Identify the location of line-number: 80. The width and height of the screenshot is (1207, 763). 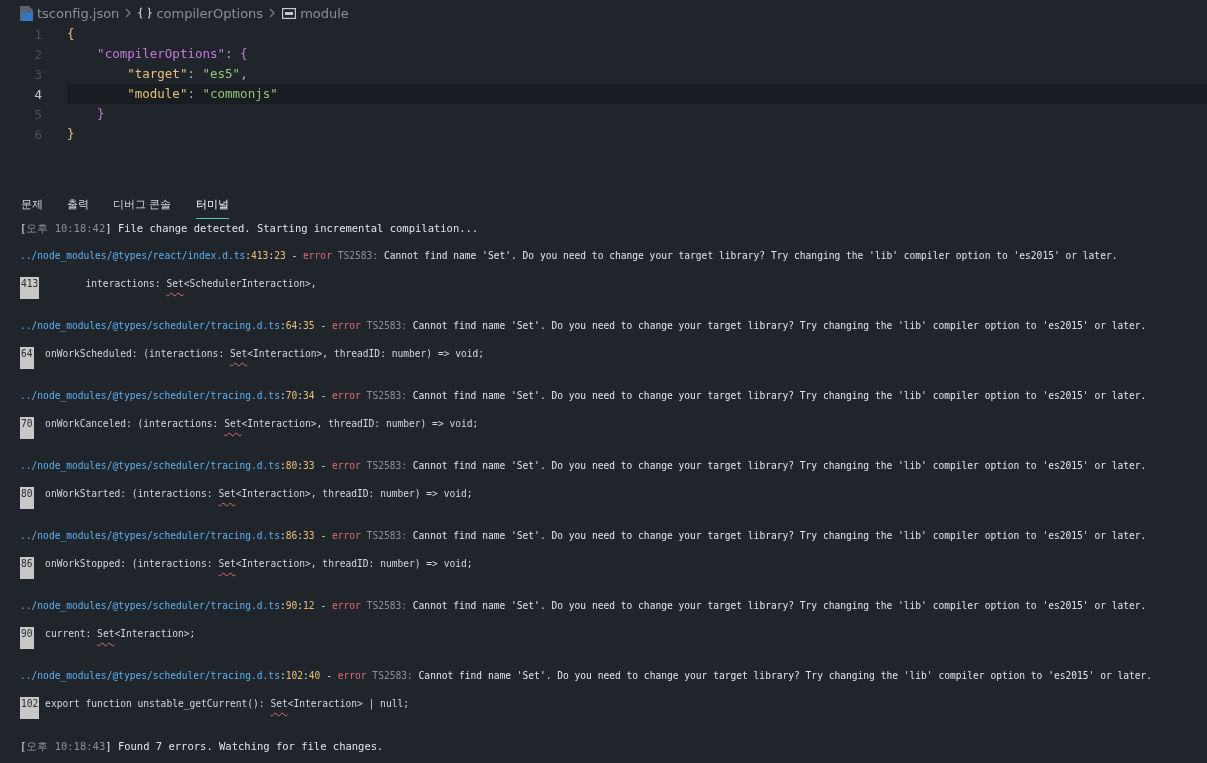
(27, 498).